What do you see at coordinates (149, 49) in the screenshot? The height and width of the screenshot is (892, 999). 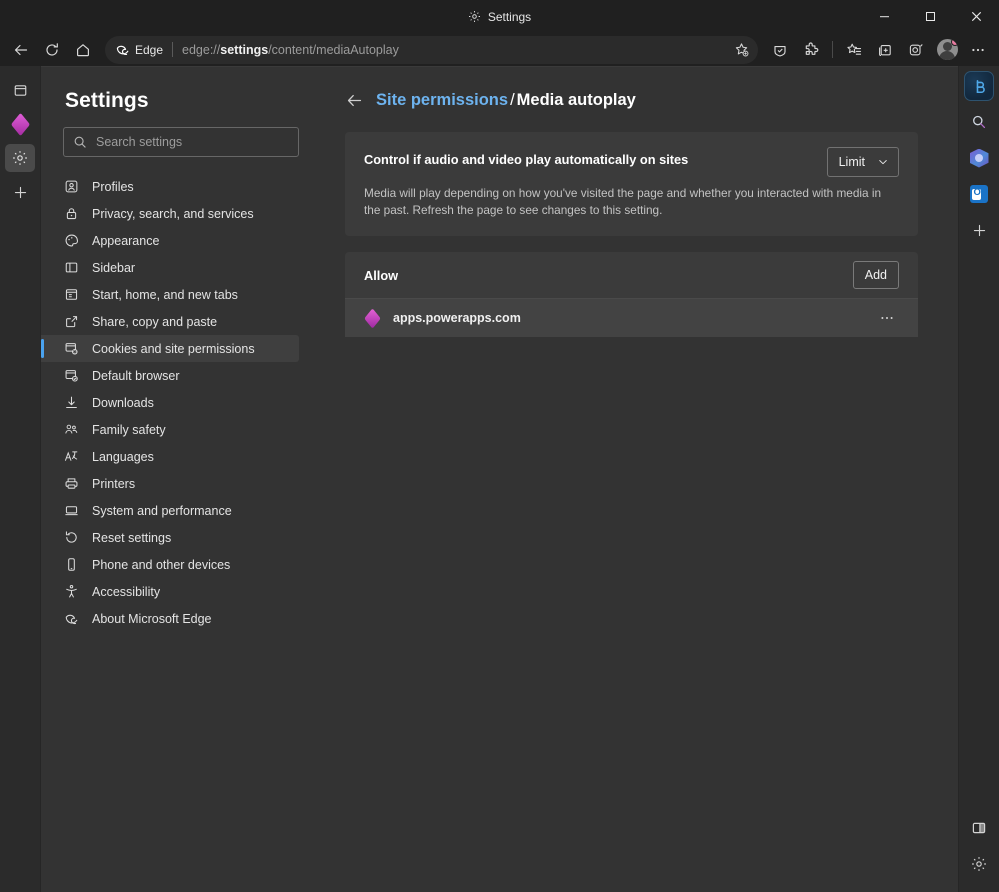 I see `edge-brand-label: Edge` at bounding box center [149, 49].